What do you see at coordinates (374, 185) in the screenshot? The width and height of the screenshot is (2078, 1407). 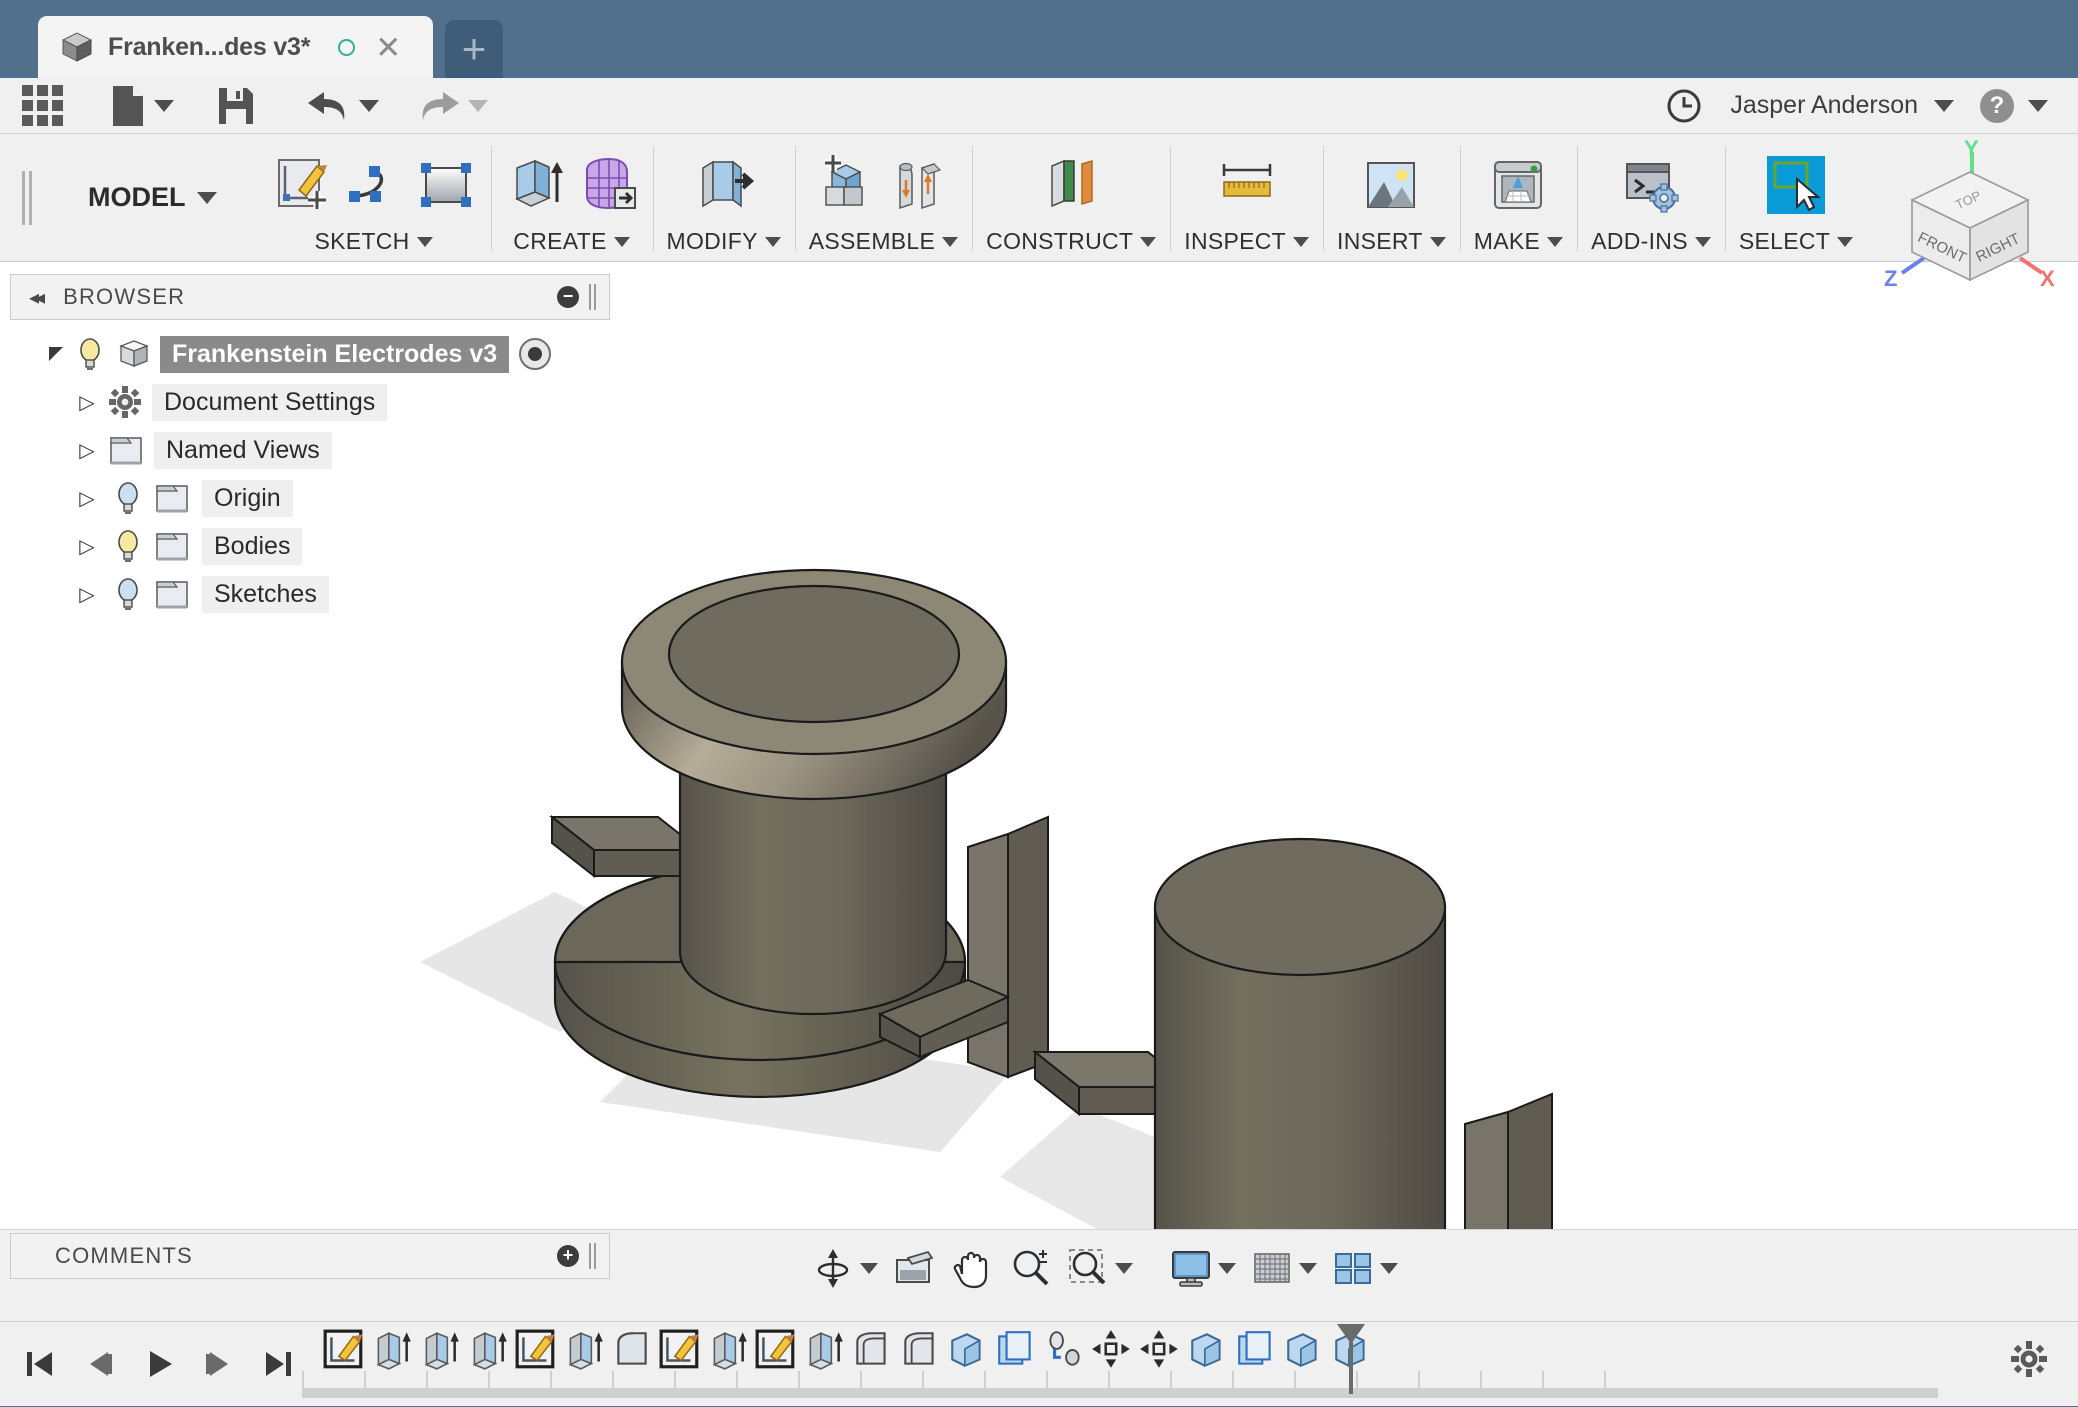 I see `spline-icon` at bounding box center [374, 185].